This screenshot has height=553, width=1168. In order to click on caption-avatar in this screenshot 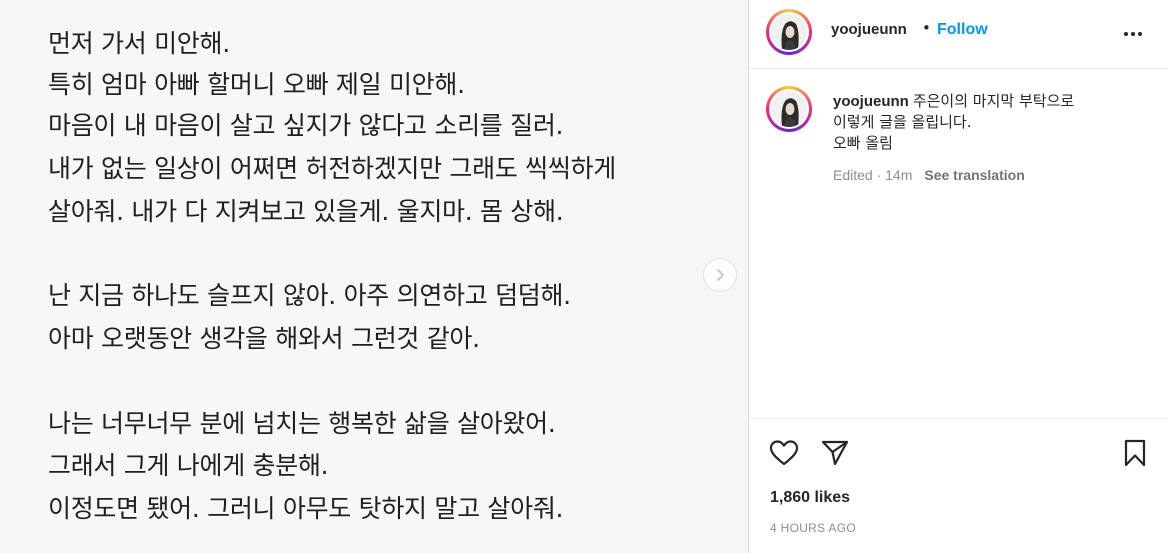, I will do `click(789, 109)`.